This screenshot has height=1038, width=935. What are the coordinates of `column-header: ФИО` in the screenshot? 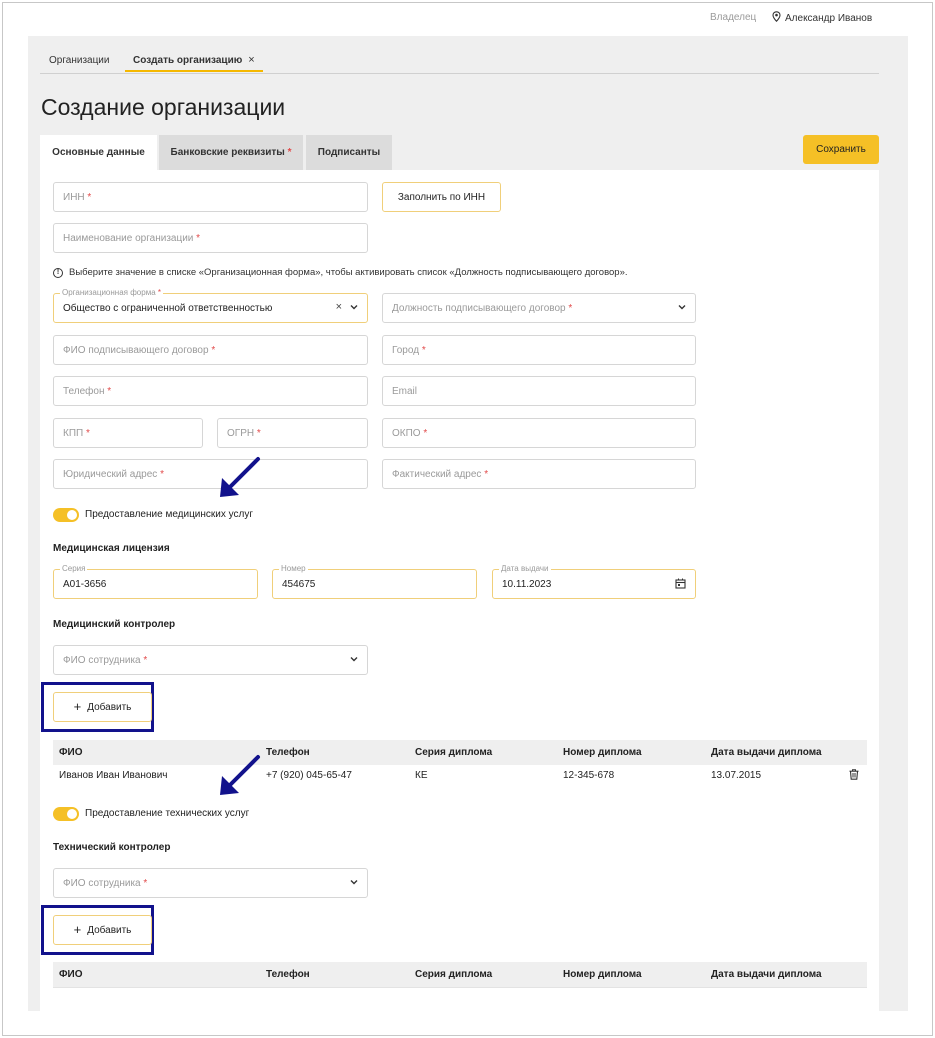 It's located at (71, 752).